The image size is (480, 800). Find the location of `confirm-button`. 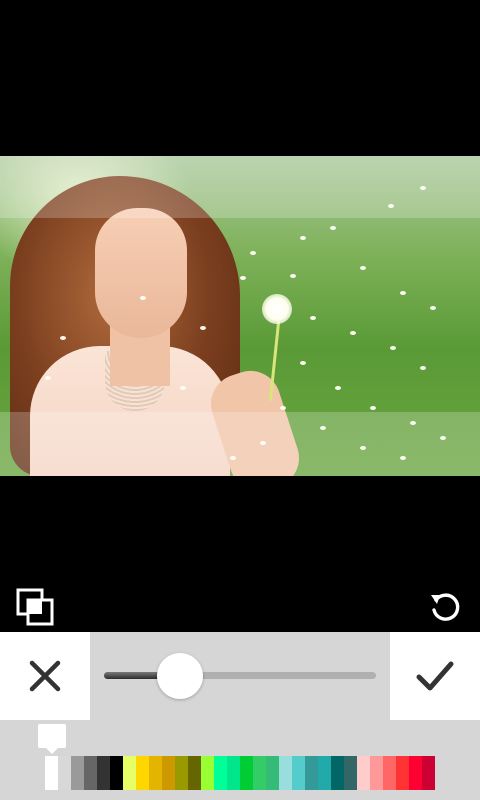

confirm-button is located at coordinates (435, 676).